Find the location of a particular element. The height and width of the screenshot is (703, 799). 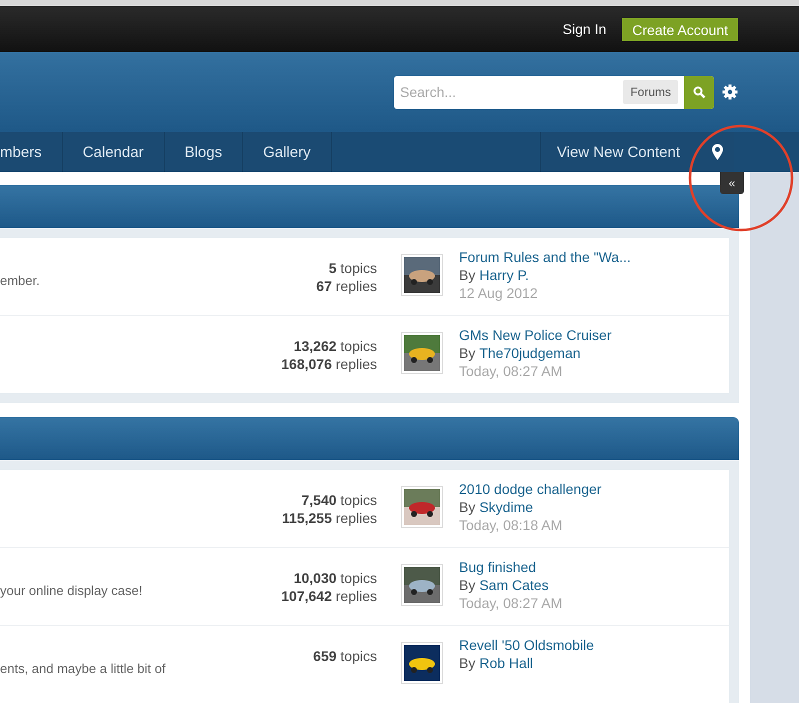

author-link: Rob Hall is located at coordinates (506, 663).